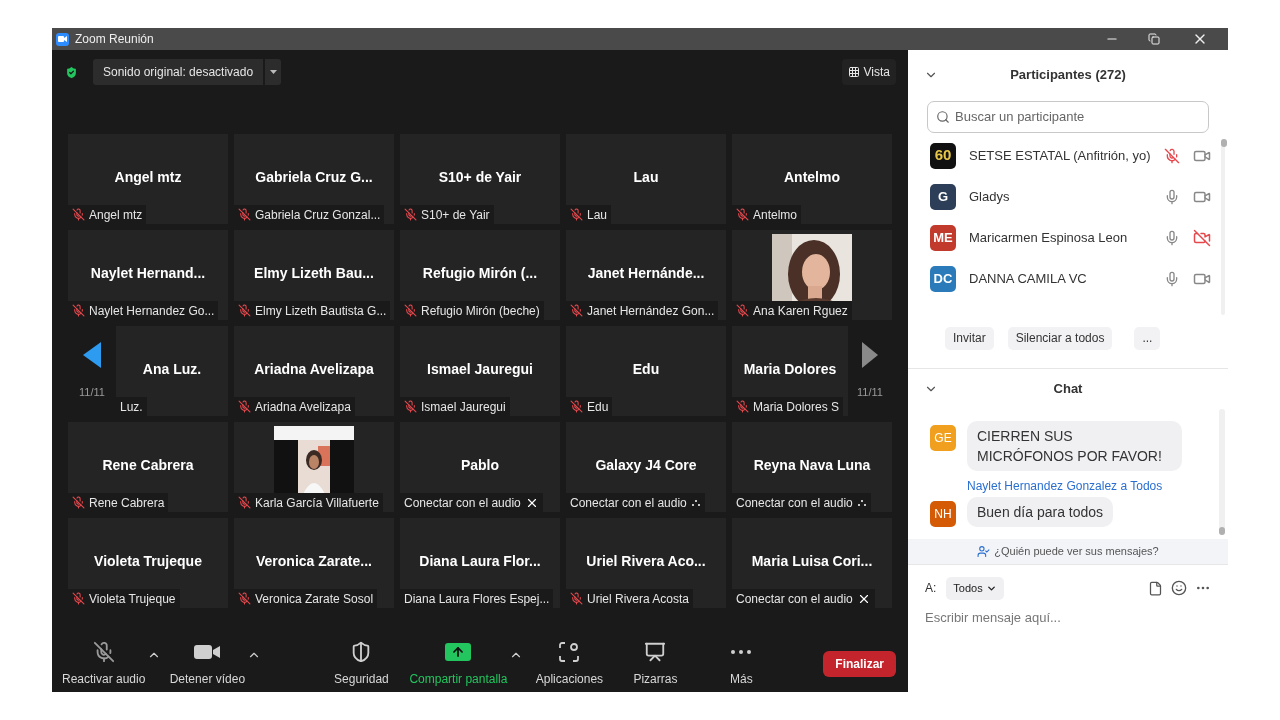 The width and height of the screenshot is (1280, 720). What do you see at coordinates (104, 664) in the screenshot?
I see `toolbar-button: Reactivar audio` at bounding box center [104, 664].